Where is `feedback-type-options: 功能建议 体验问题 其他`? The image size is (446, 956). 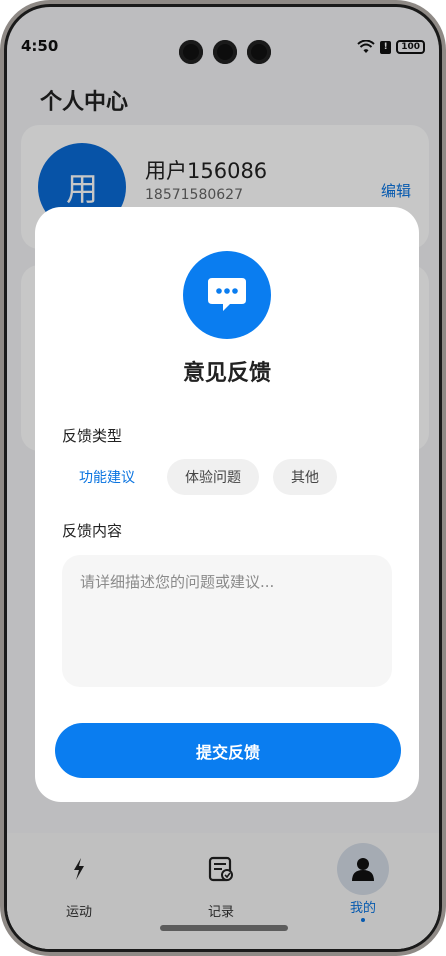 feedback-type-options: 功能建议 体验问题 其他 is located at coordinates (199, 477).